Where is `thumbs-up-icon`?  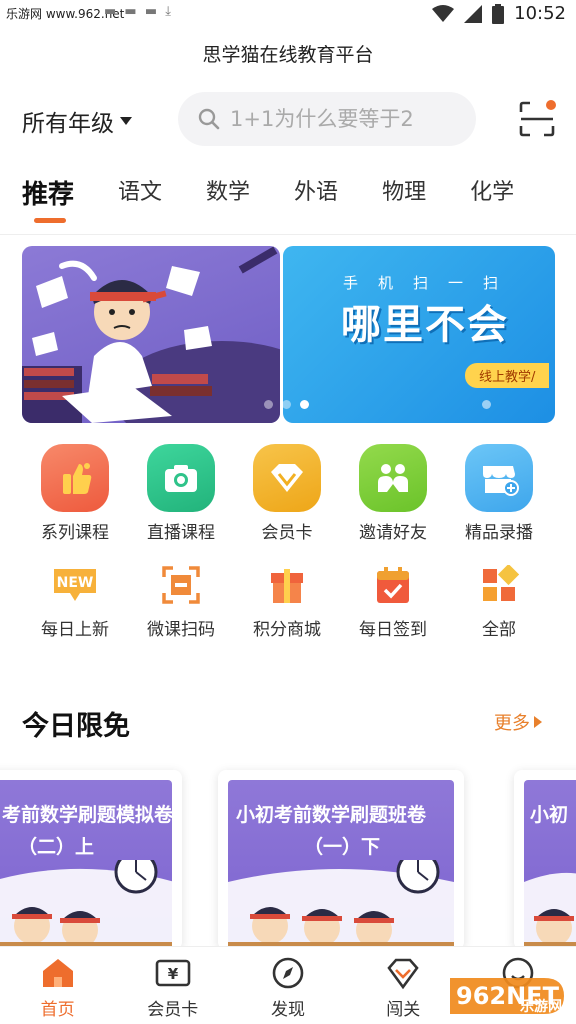 thumbs-up-icon is located at coordinates (75, 478).